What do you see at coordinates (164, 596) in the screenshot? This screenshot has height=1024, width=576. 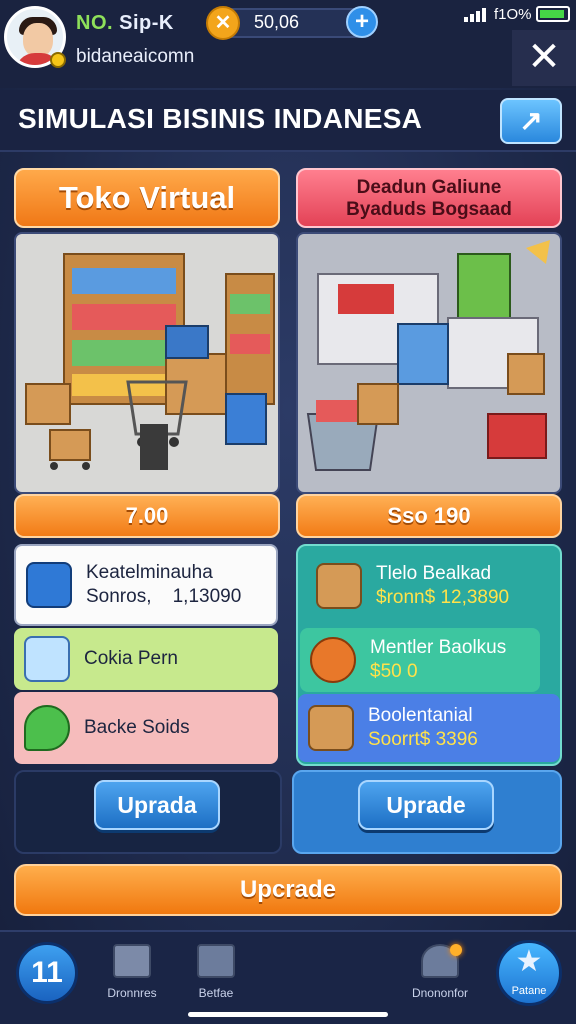 I see `left-card-1-value: Sonros, 1,13090` at bounding box center [164, 596].